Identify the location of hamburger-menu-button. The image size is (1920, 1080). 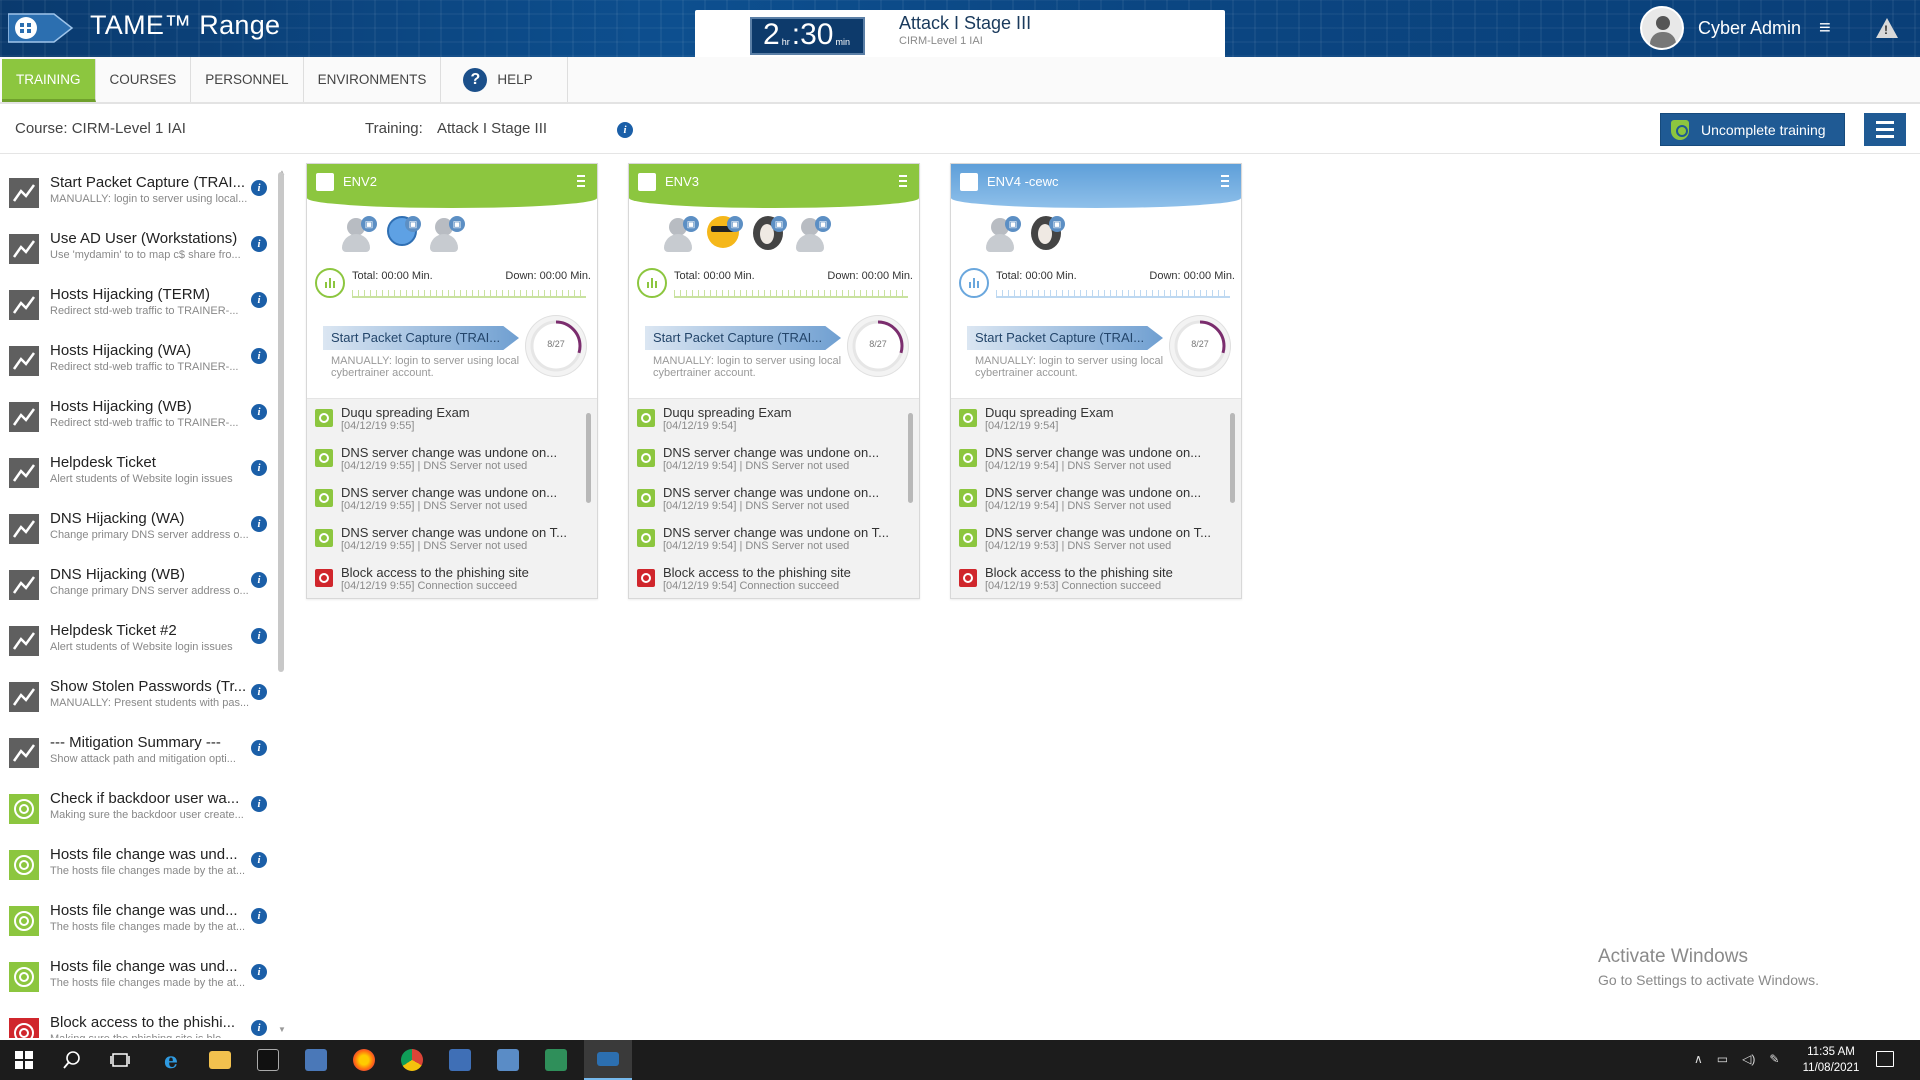
(1885, 129).